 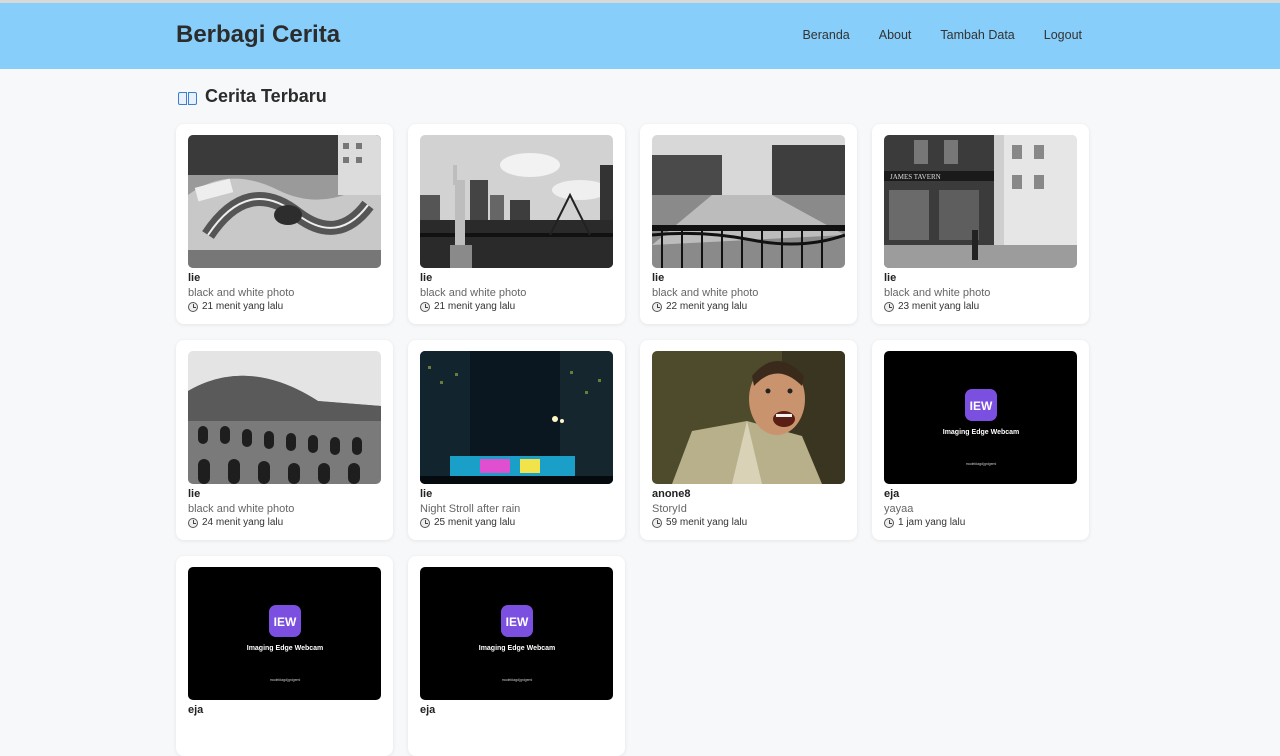 What do you see at coordinates (915, 177) in the screenshot?
I see `svg-text: JAMES TAVERN` at bounding box center [915, 177].